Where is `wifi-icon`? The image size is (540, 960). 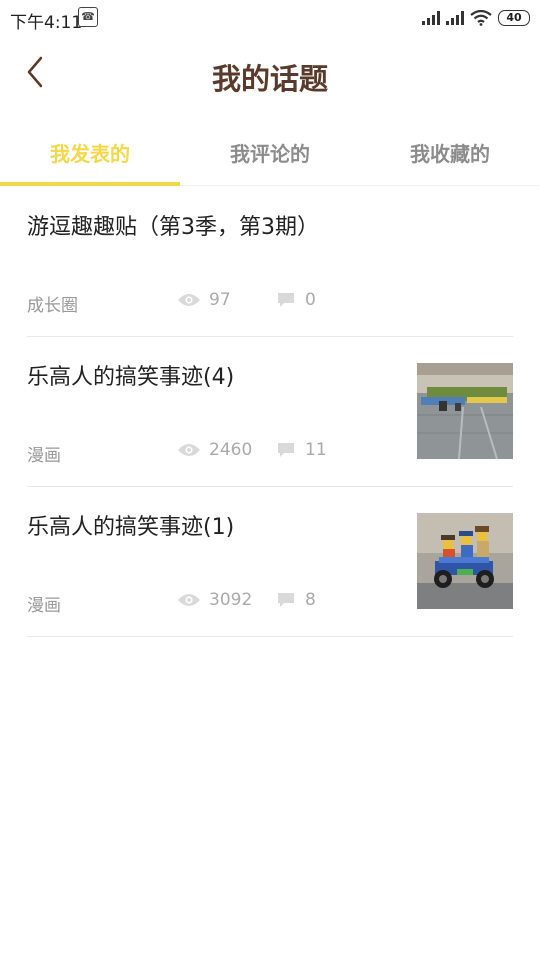 wifi-icon is located at coordinates (481, 18).